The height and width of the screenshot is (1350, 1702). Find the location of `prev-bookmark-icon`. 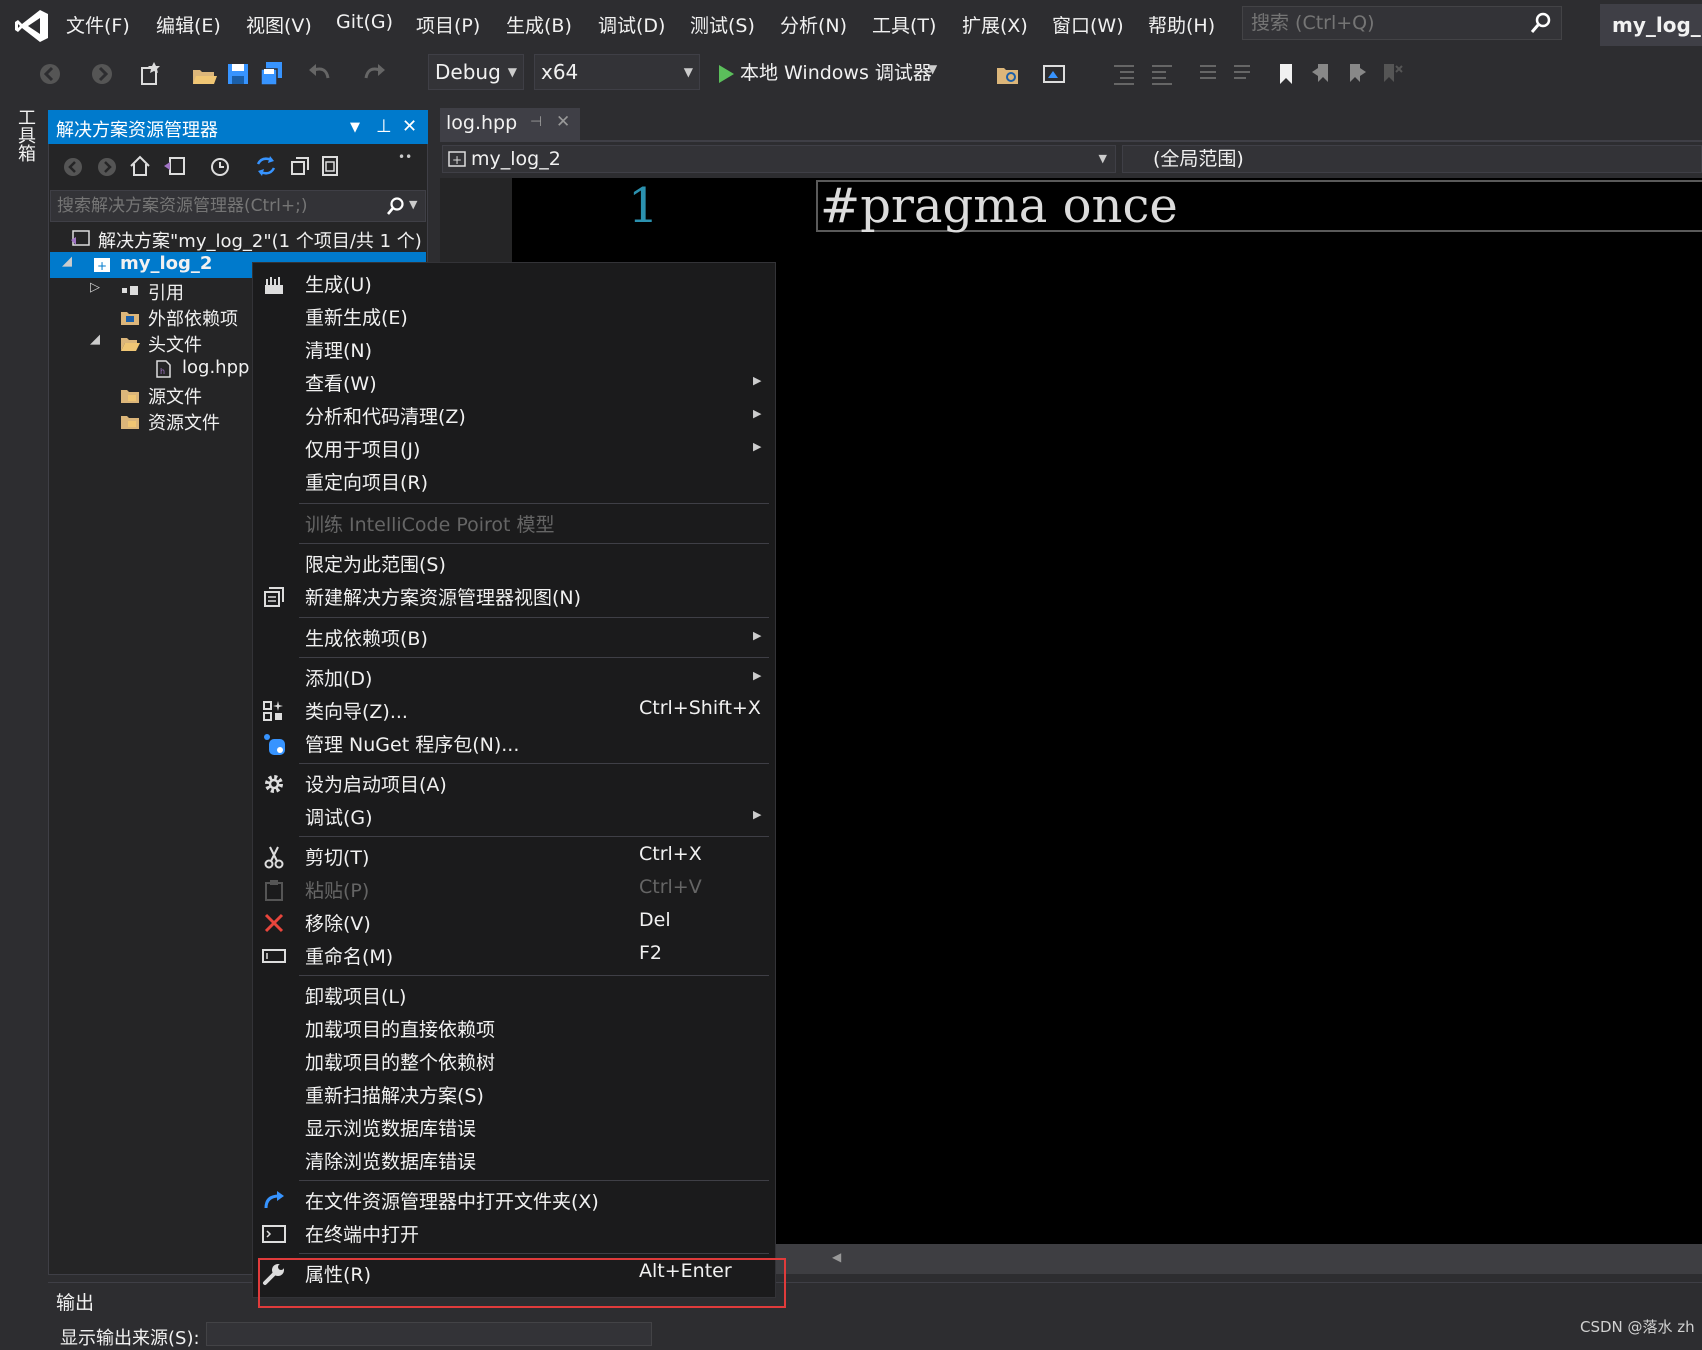

prev-bookmark-icon is located at coordinates (1322, 74).